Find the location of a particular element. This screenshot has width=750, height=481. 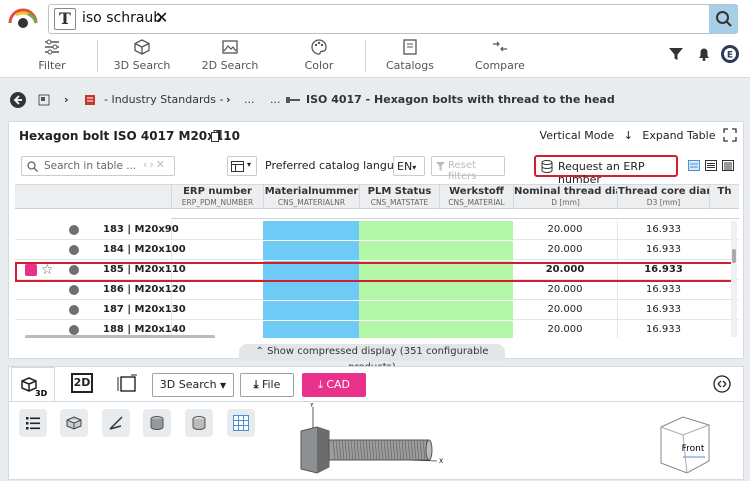

header-erp-number: ERP number ERP_PDM_NUMBER is located at coordinates (217, 197).